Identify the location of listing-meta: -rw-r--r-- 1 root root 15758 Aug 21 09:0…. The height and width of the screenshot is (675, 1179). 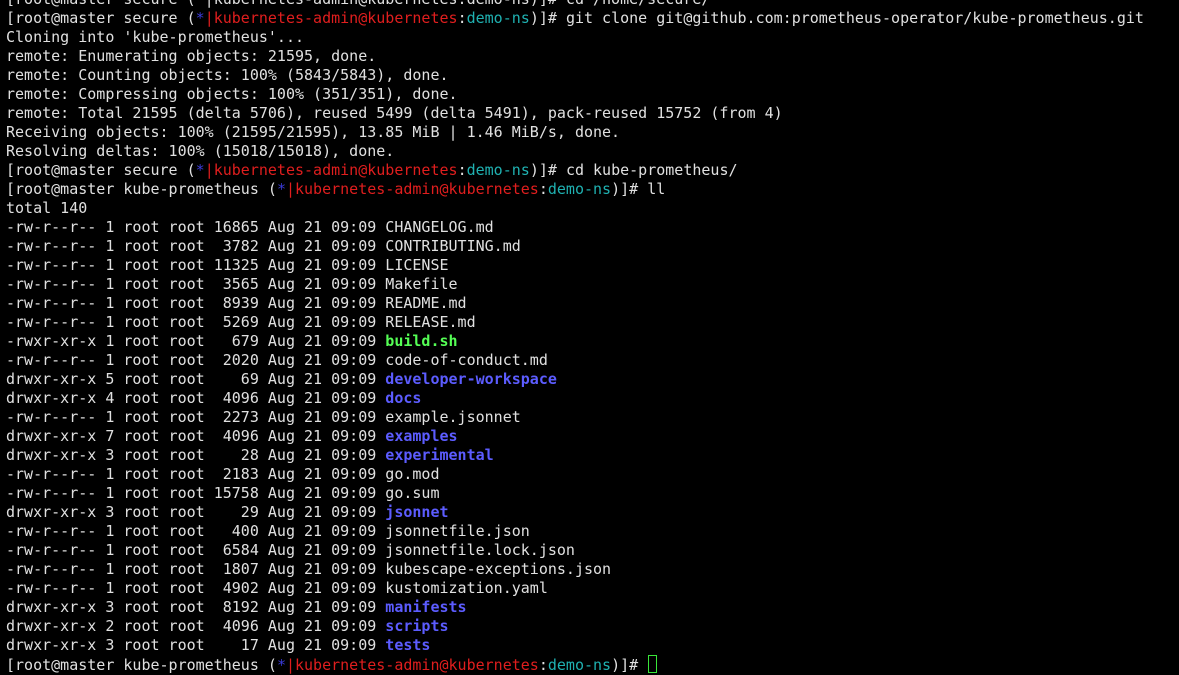
(196, 493).